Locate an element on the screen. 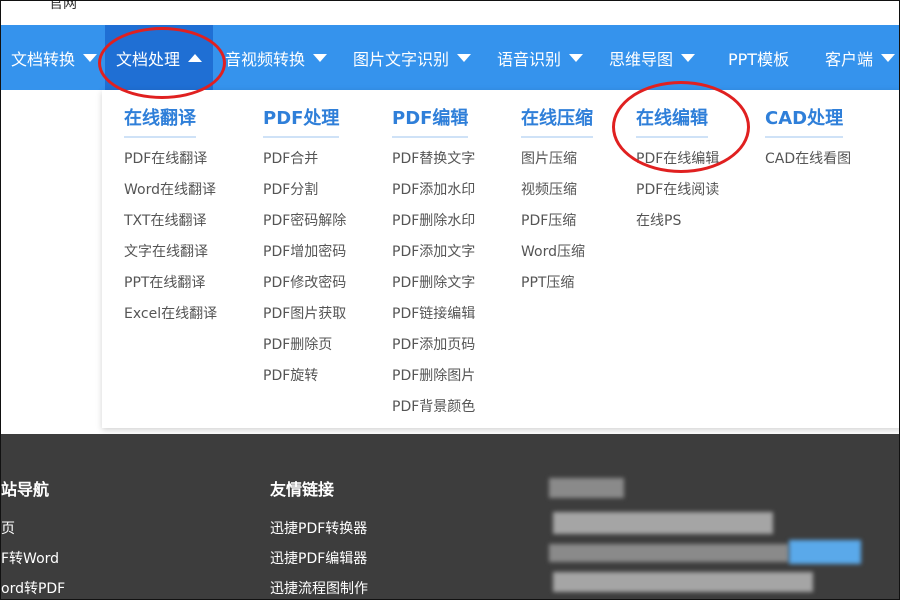 The image size is (900, 600). menu-column-online-edit: 在线编辑 PDF在线编辑 PDF在线阅读 在线PS is located at coordinates (677, 170).